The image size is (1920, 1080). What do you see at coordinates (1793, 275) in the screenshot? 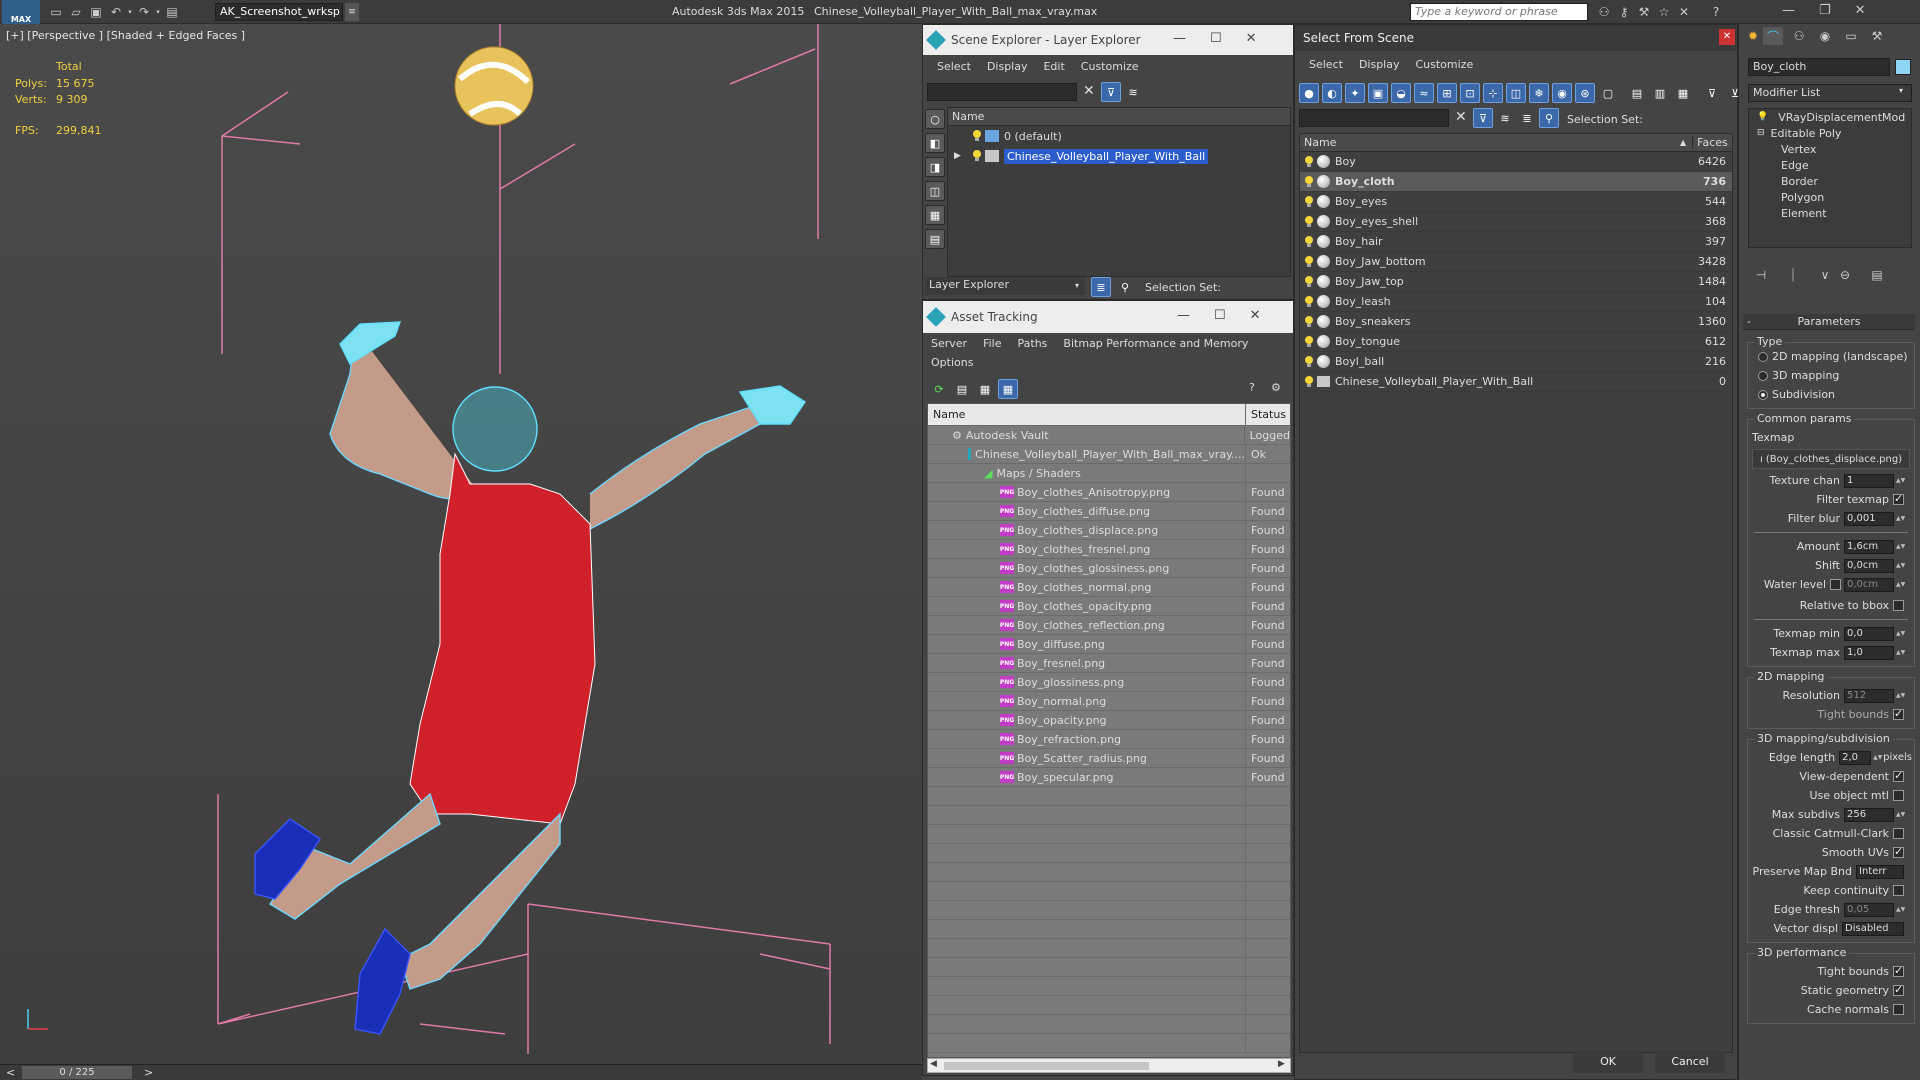
I see `show-end-result-icon: ⏐` at bounding box center [1793, 275].